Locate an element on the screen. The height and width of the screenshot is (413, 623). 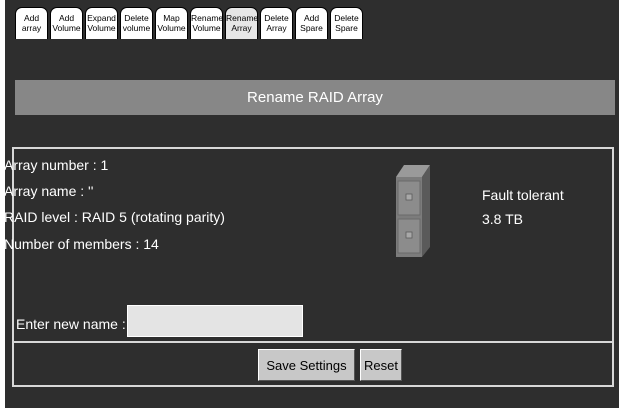
new-name-label: Enter new name : is located at coordinates (71, 324).